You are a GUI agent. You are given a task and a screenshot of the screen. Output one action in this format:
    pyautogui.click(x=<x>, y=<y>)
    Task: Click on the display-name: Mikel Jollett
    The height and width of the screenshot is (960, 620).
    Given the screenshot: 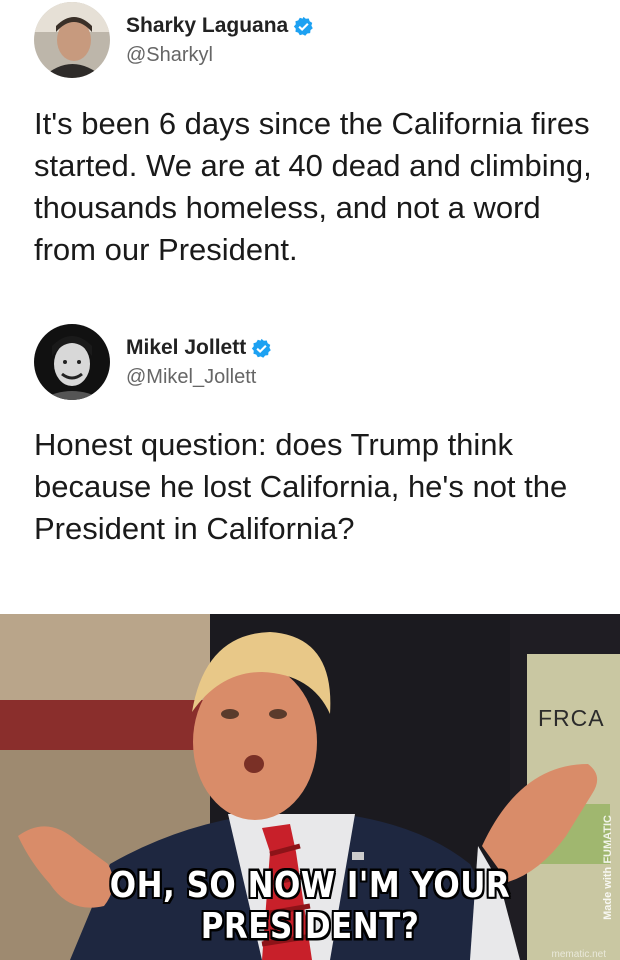 What is the action you would take?
    pyautogui.click(x=199, y=347)
    